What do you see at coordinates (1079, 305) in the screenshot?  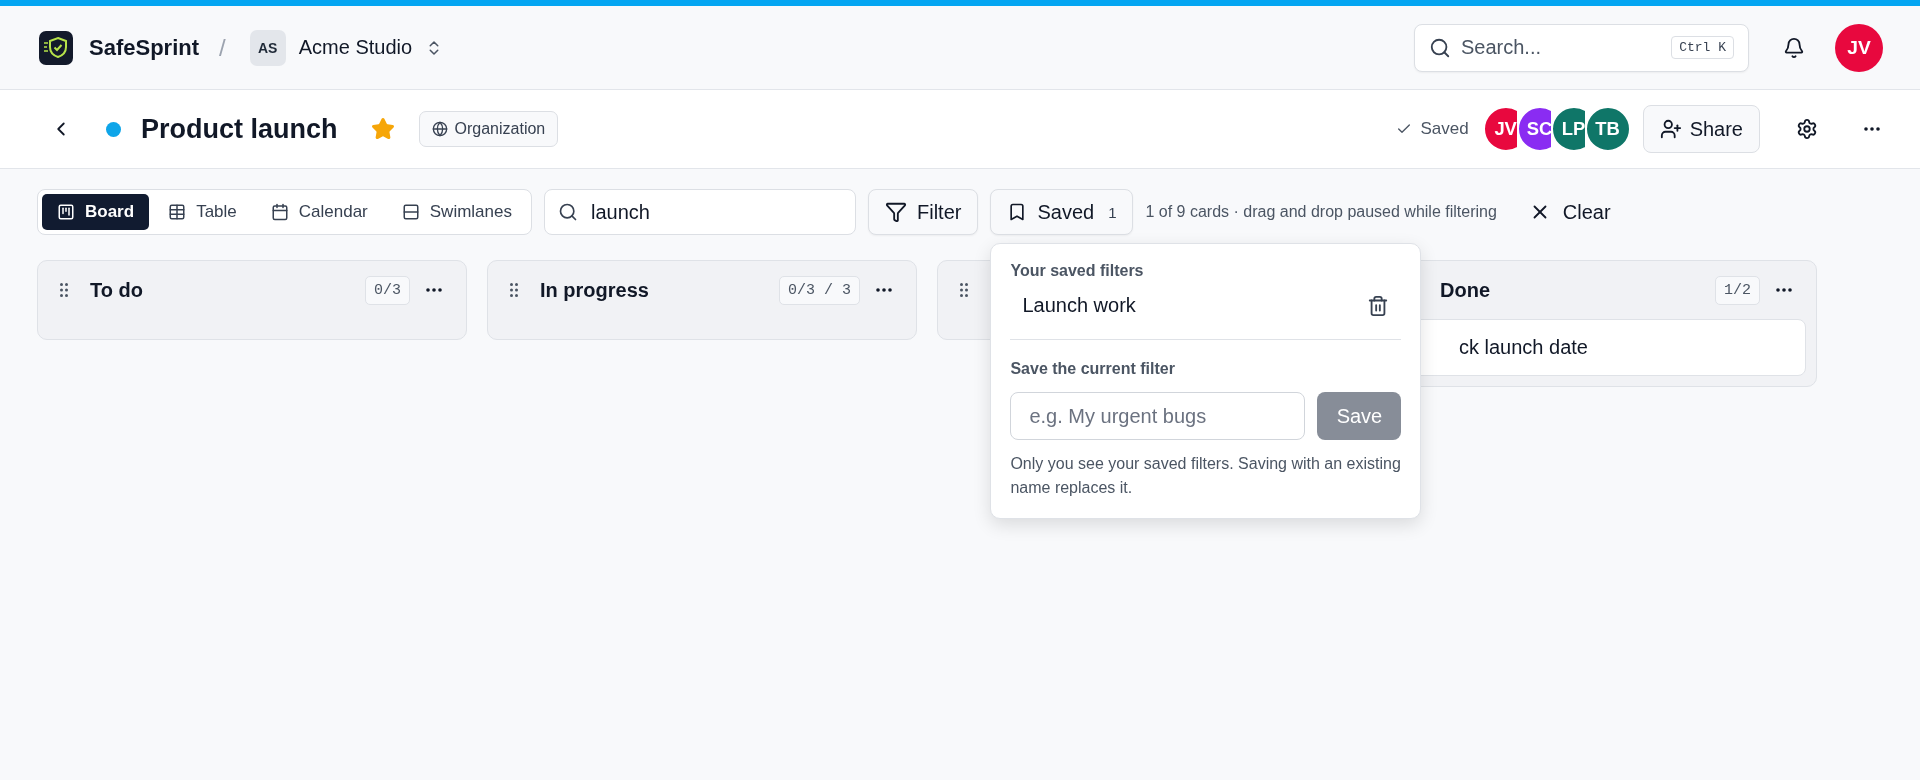 I see `saved-filter-item: Launch work` at bounding box center [1079, 305].